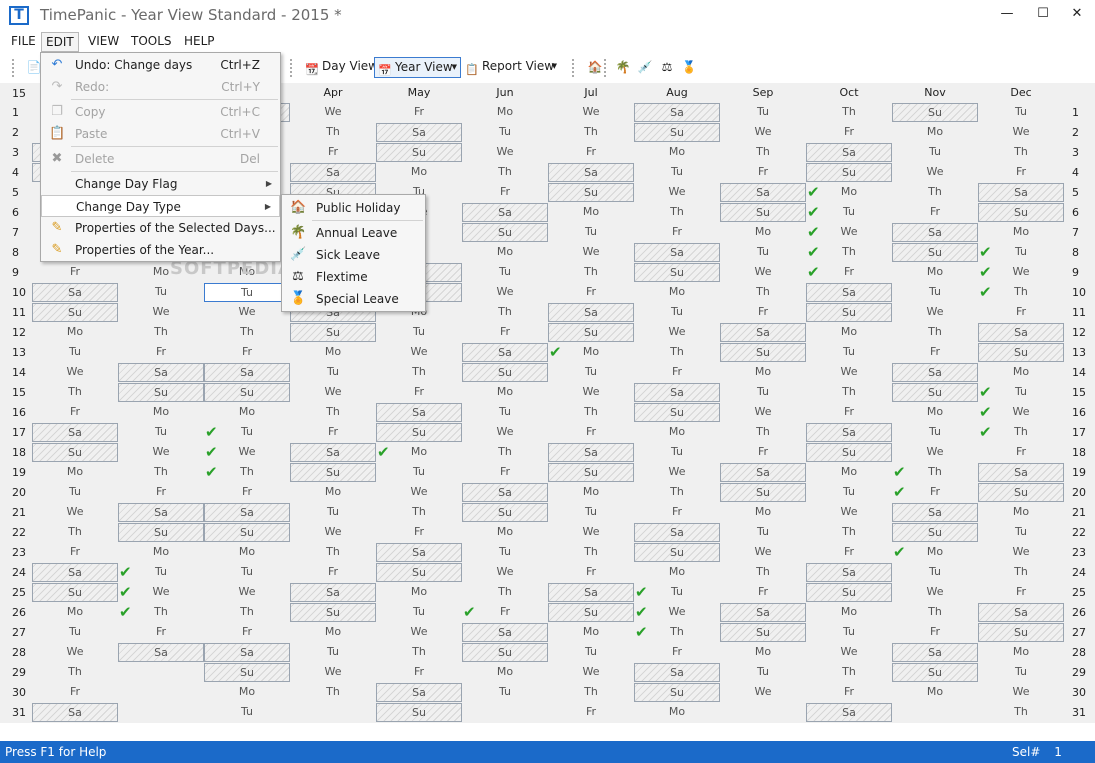  What do you see at coordinates (511, 67) in the screenshot?
I see `report-view-button: 📋 Report View ▼` at bounding box center [511, 67].